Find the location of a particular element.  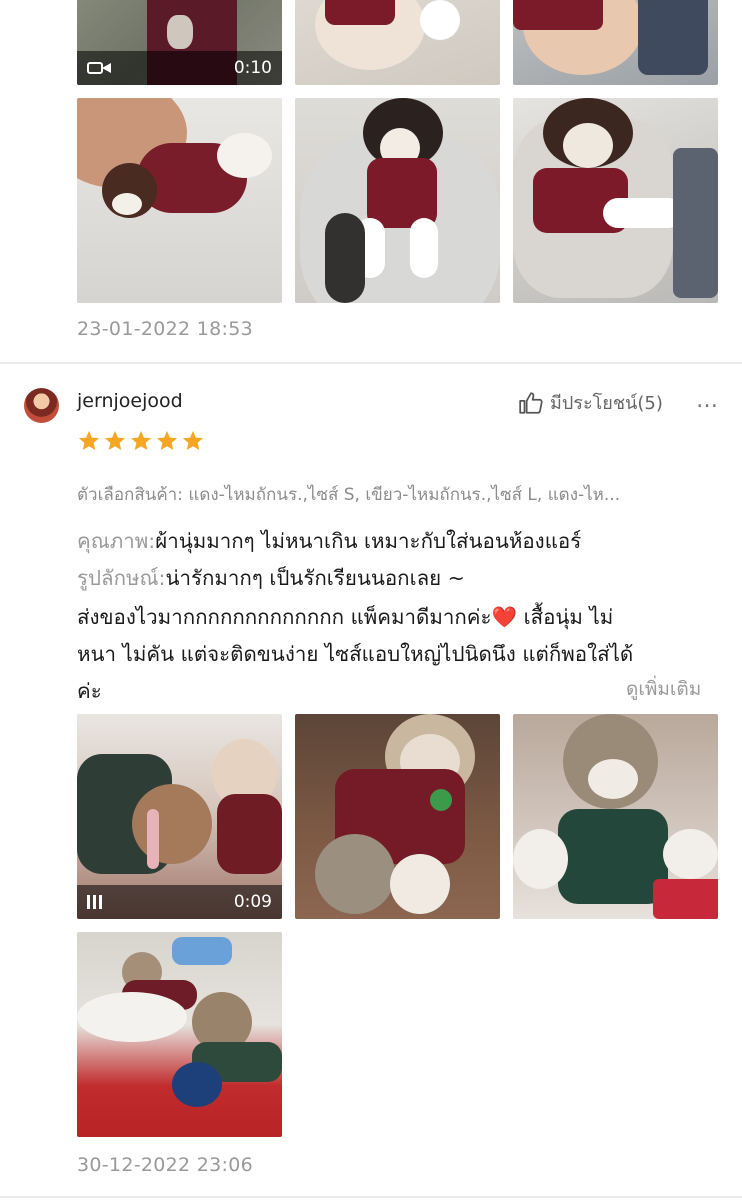

rating-stars is located at coordinates (141, 441).